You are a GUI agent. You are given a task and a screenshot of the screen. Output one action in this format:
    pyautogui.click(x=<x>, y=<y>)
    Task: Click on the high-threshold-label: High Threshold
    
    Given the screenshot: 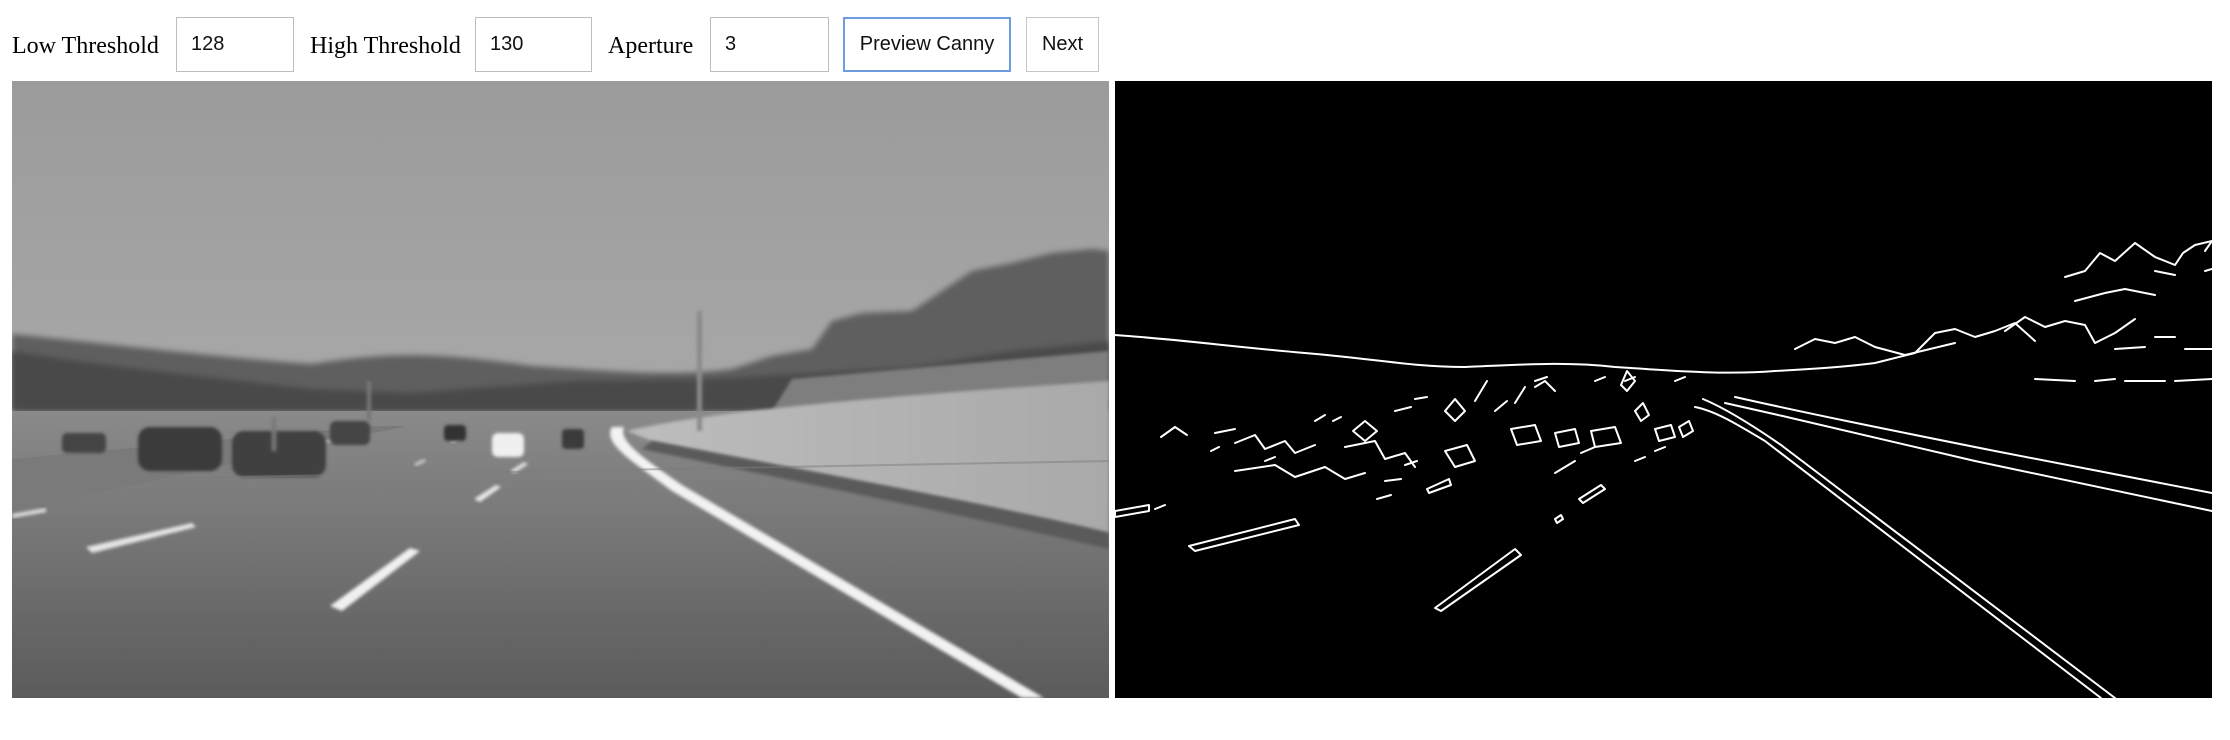 What is the action you would take?
    pyautogui.click(x=385, y=46)
    